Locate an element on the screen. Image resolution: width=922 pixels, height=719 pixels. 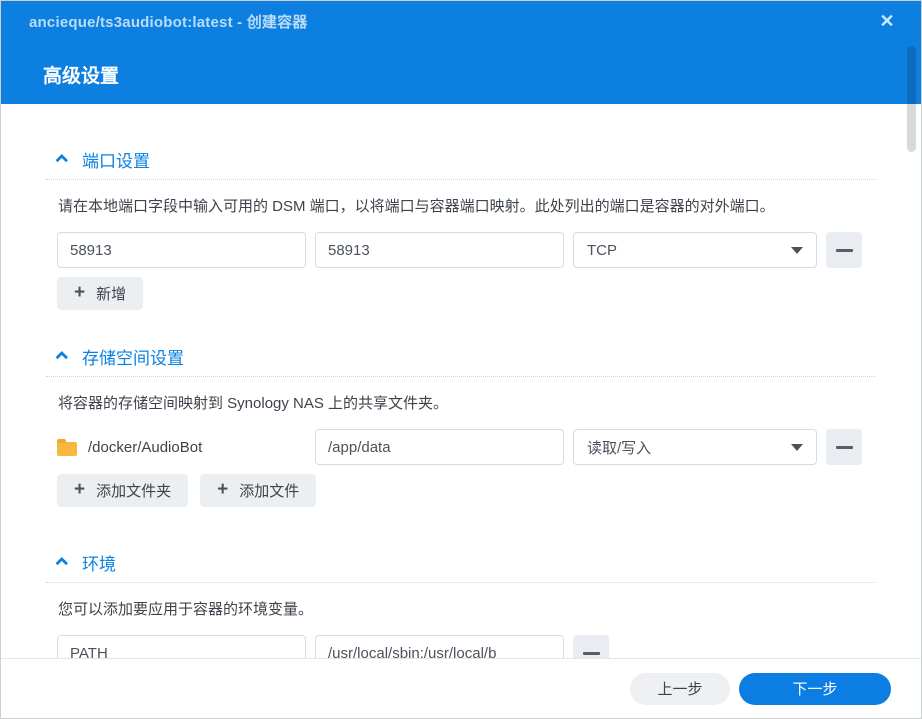
mount-path-input is located at coordinates (439, 447).